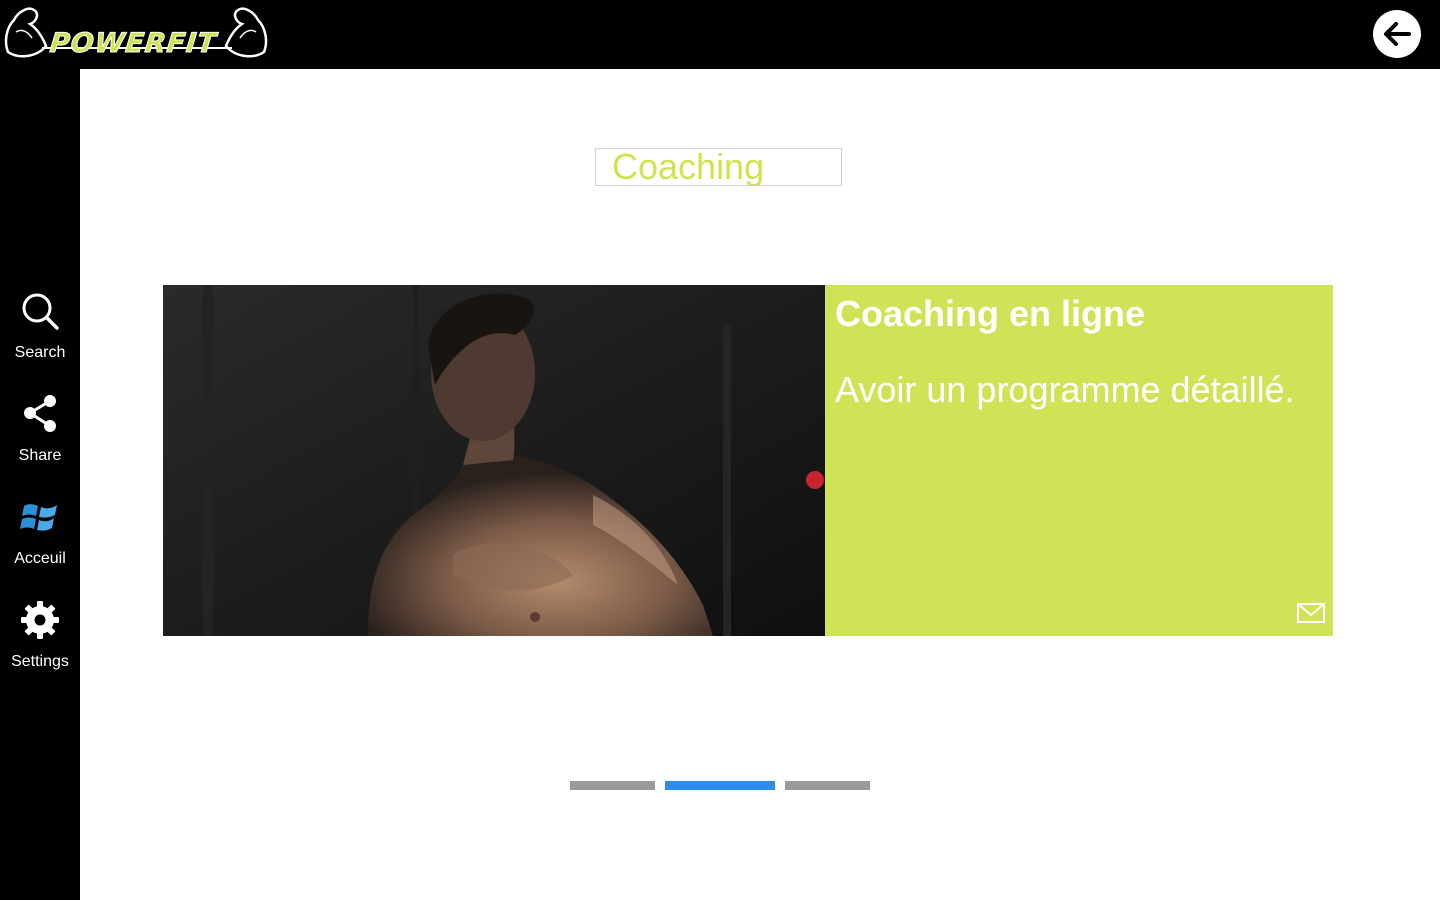 This screenshot has height=900, width=1440. Describe the element at coordinates (40, 439) in the screenshot. I see `sidebar-item-share: Share` at that location.